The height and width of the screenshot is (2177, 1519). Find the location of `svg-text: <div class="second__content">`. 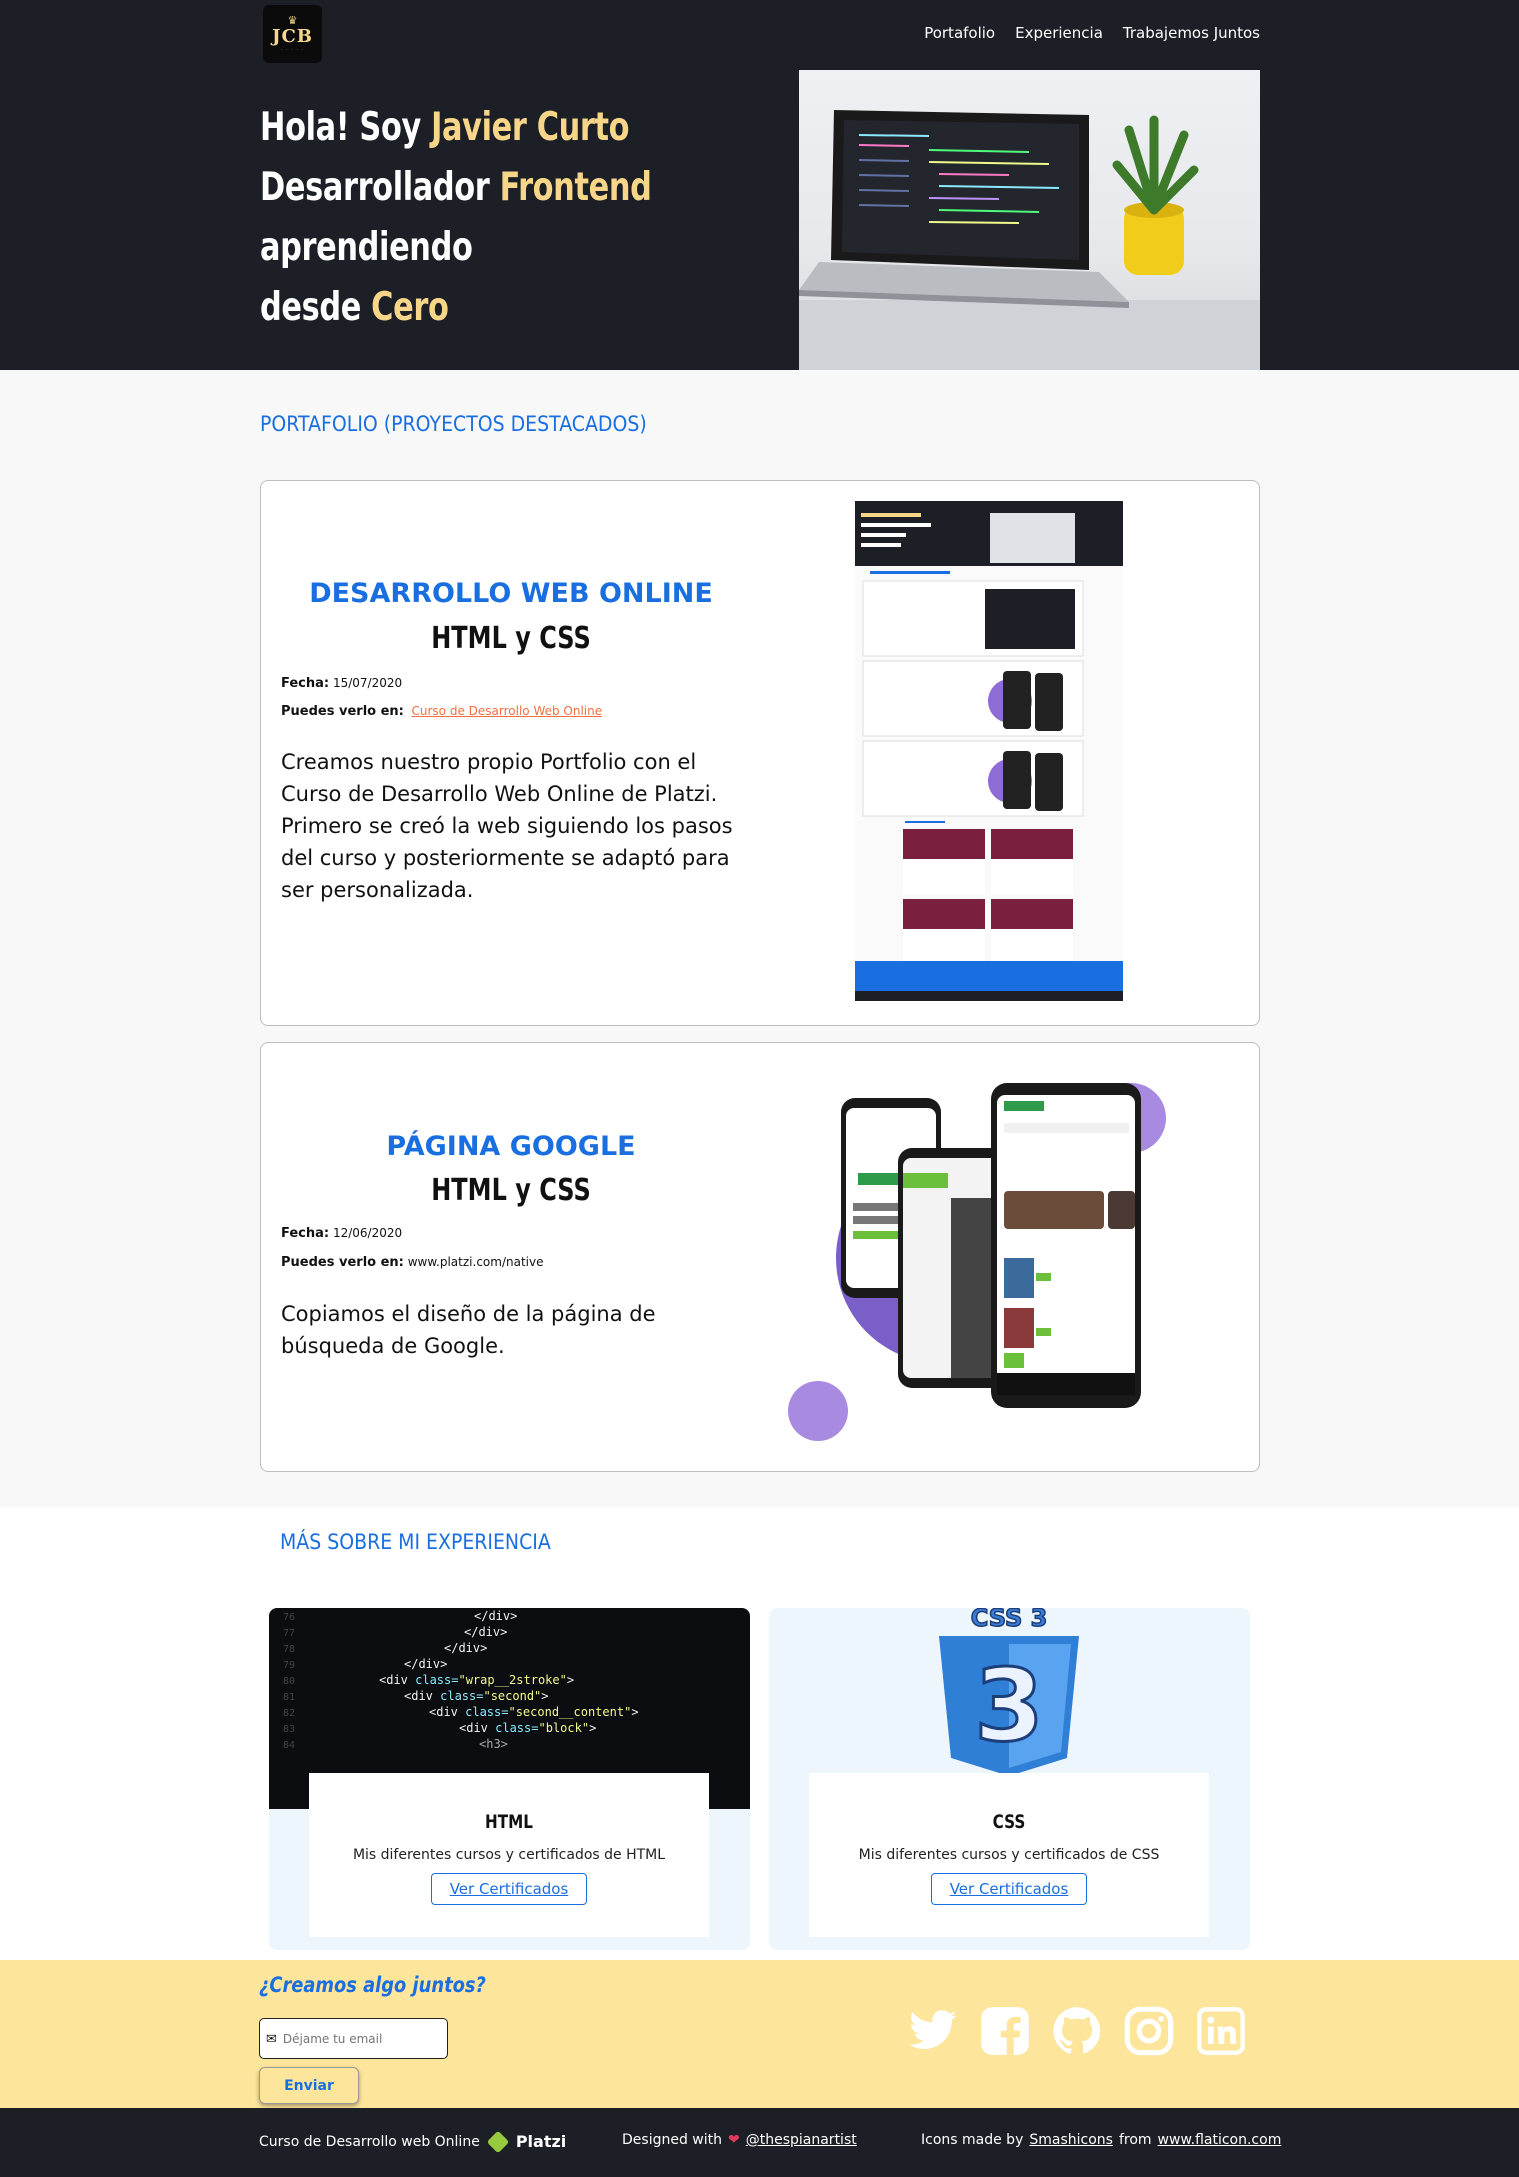

svg-text: <div class="second__content"> is located at coordinates (534, 1712).